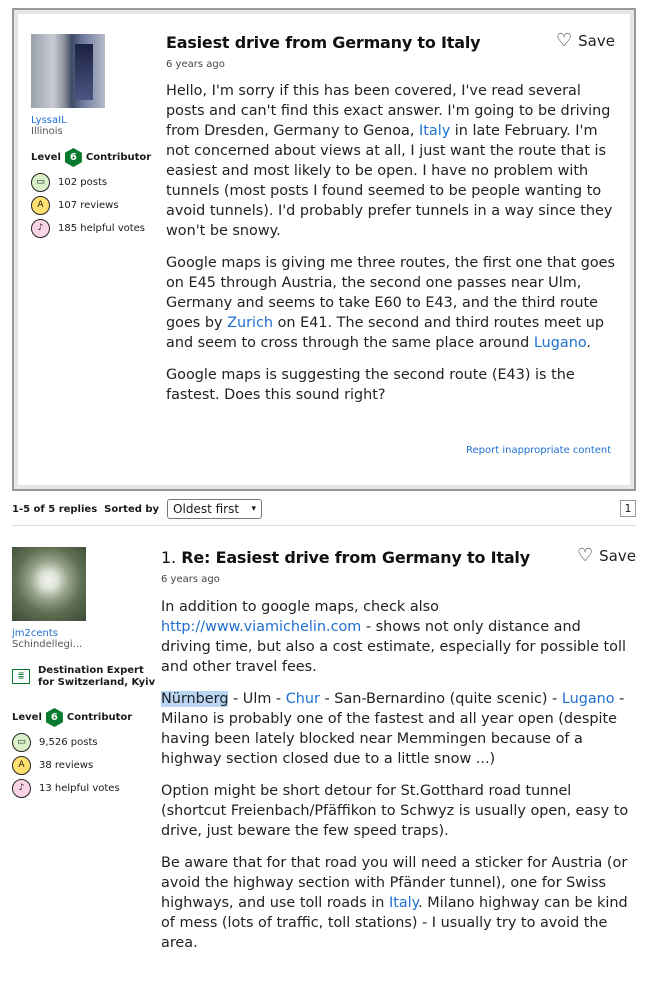  I want to click on expert-line: Destination Expert, so click(91, 670).